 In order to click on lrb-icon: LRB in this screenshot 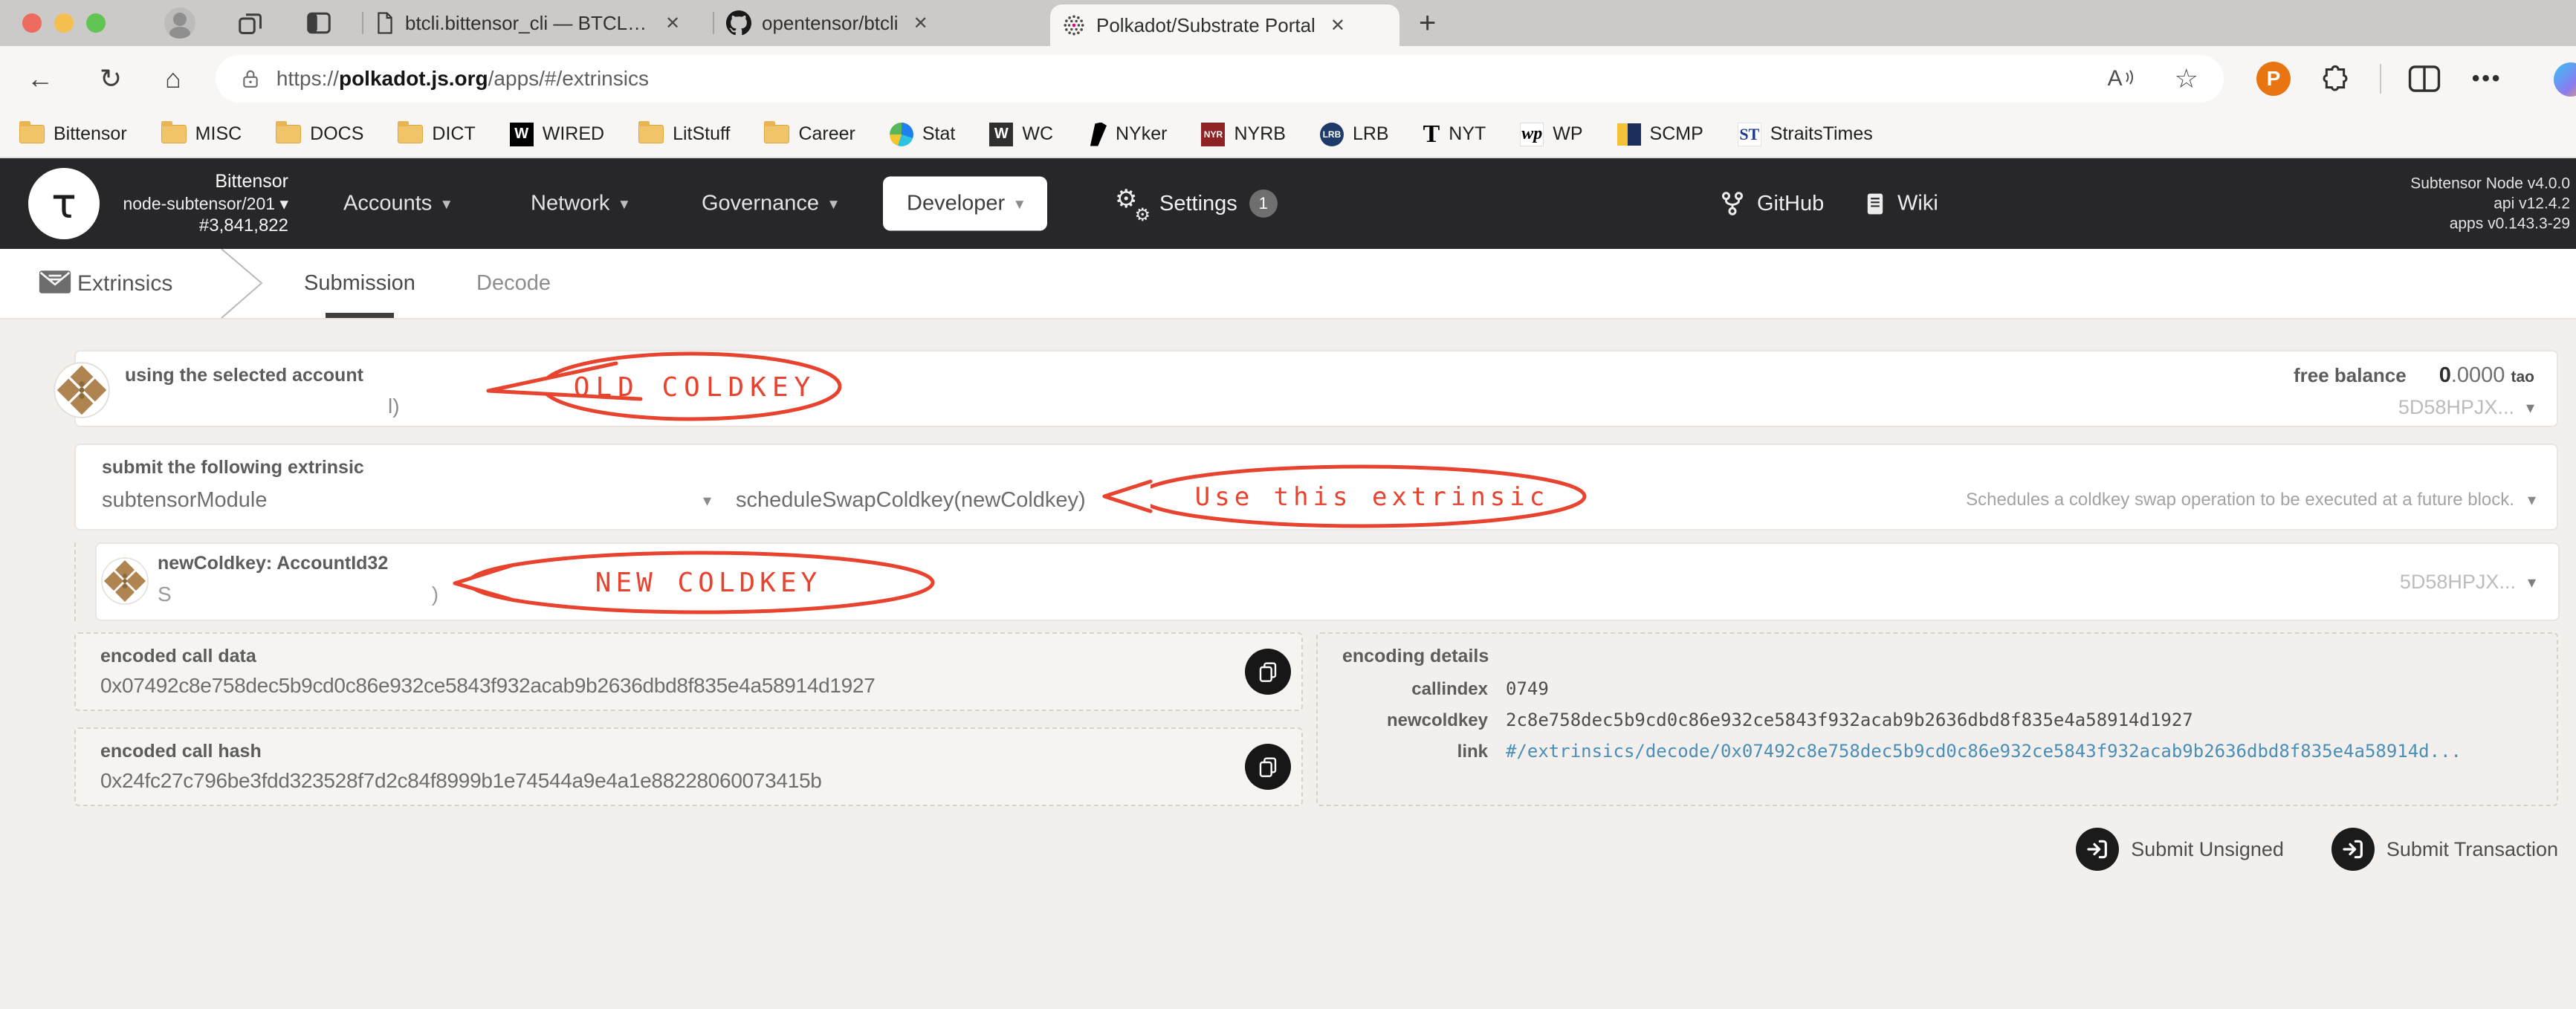, I will do `click(1331, 134)`.